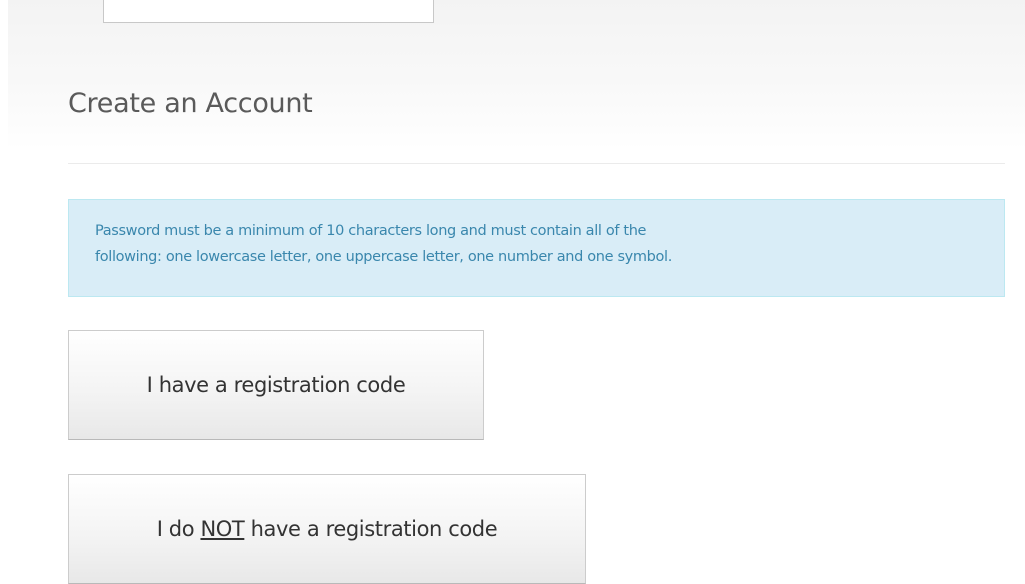 Image resolution: width=1025 pixels, height=584 pixels. I want to click on have-registration-code-label: I have a registration code, so click(276, 385).